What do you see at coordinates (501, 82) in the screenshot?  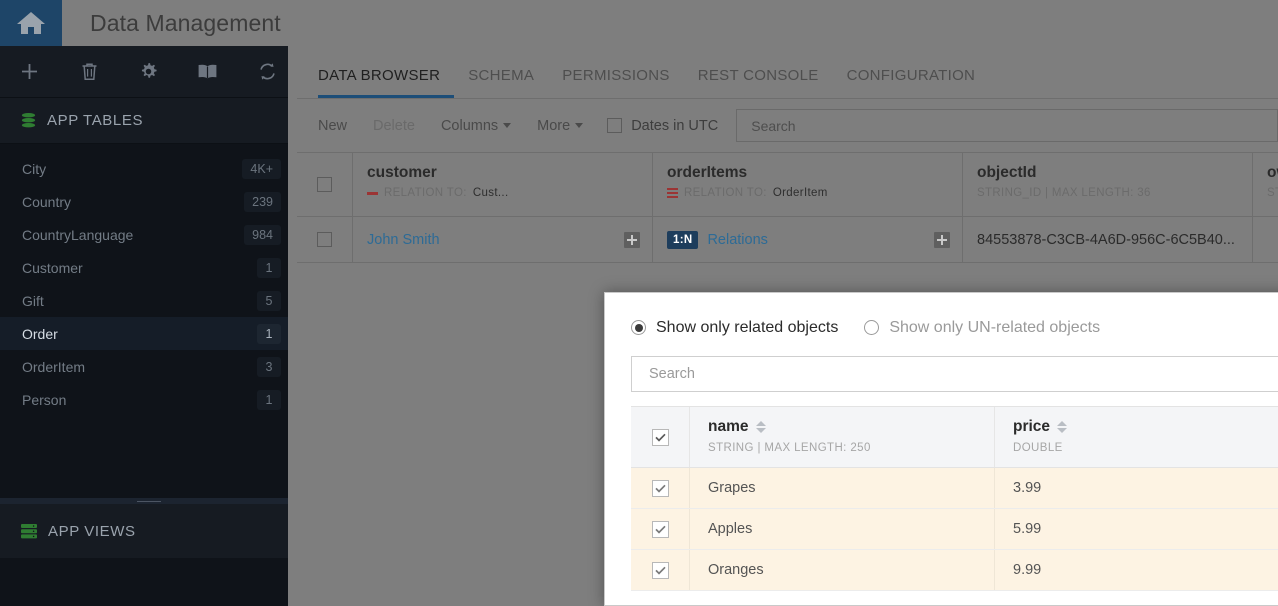 I see `tab-schema: SCHEMA` at bounding box center [501, 82].